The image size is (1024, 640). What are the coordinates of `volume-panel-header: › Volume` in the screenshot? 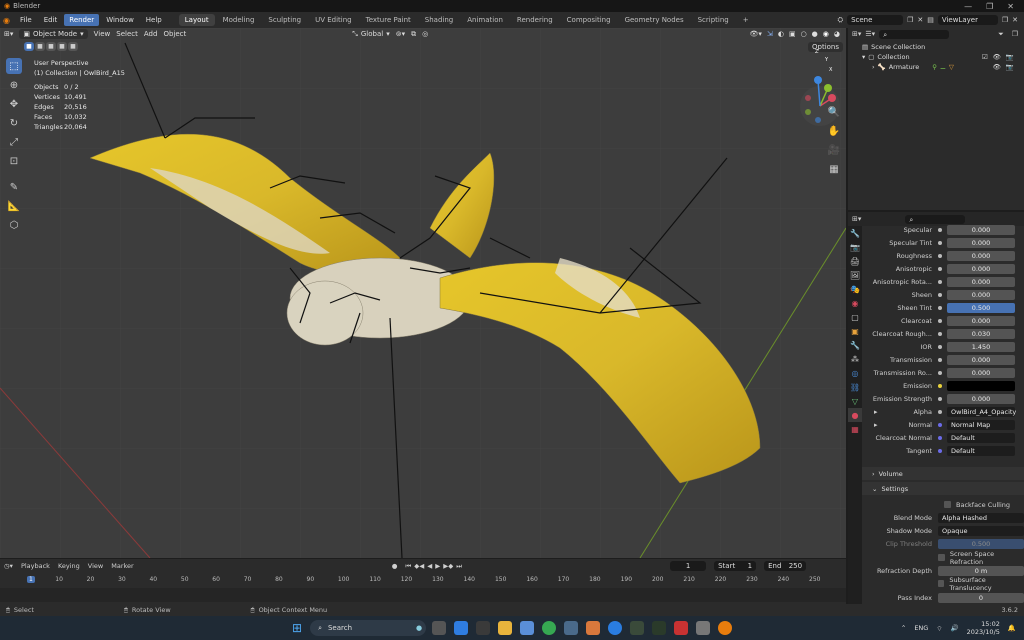 It's located at (943, 473).